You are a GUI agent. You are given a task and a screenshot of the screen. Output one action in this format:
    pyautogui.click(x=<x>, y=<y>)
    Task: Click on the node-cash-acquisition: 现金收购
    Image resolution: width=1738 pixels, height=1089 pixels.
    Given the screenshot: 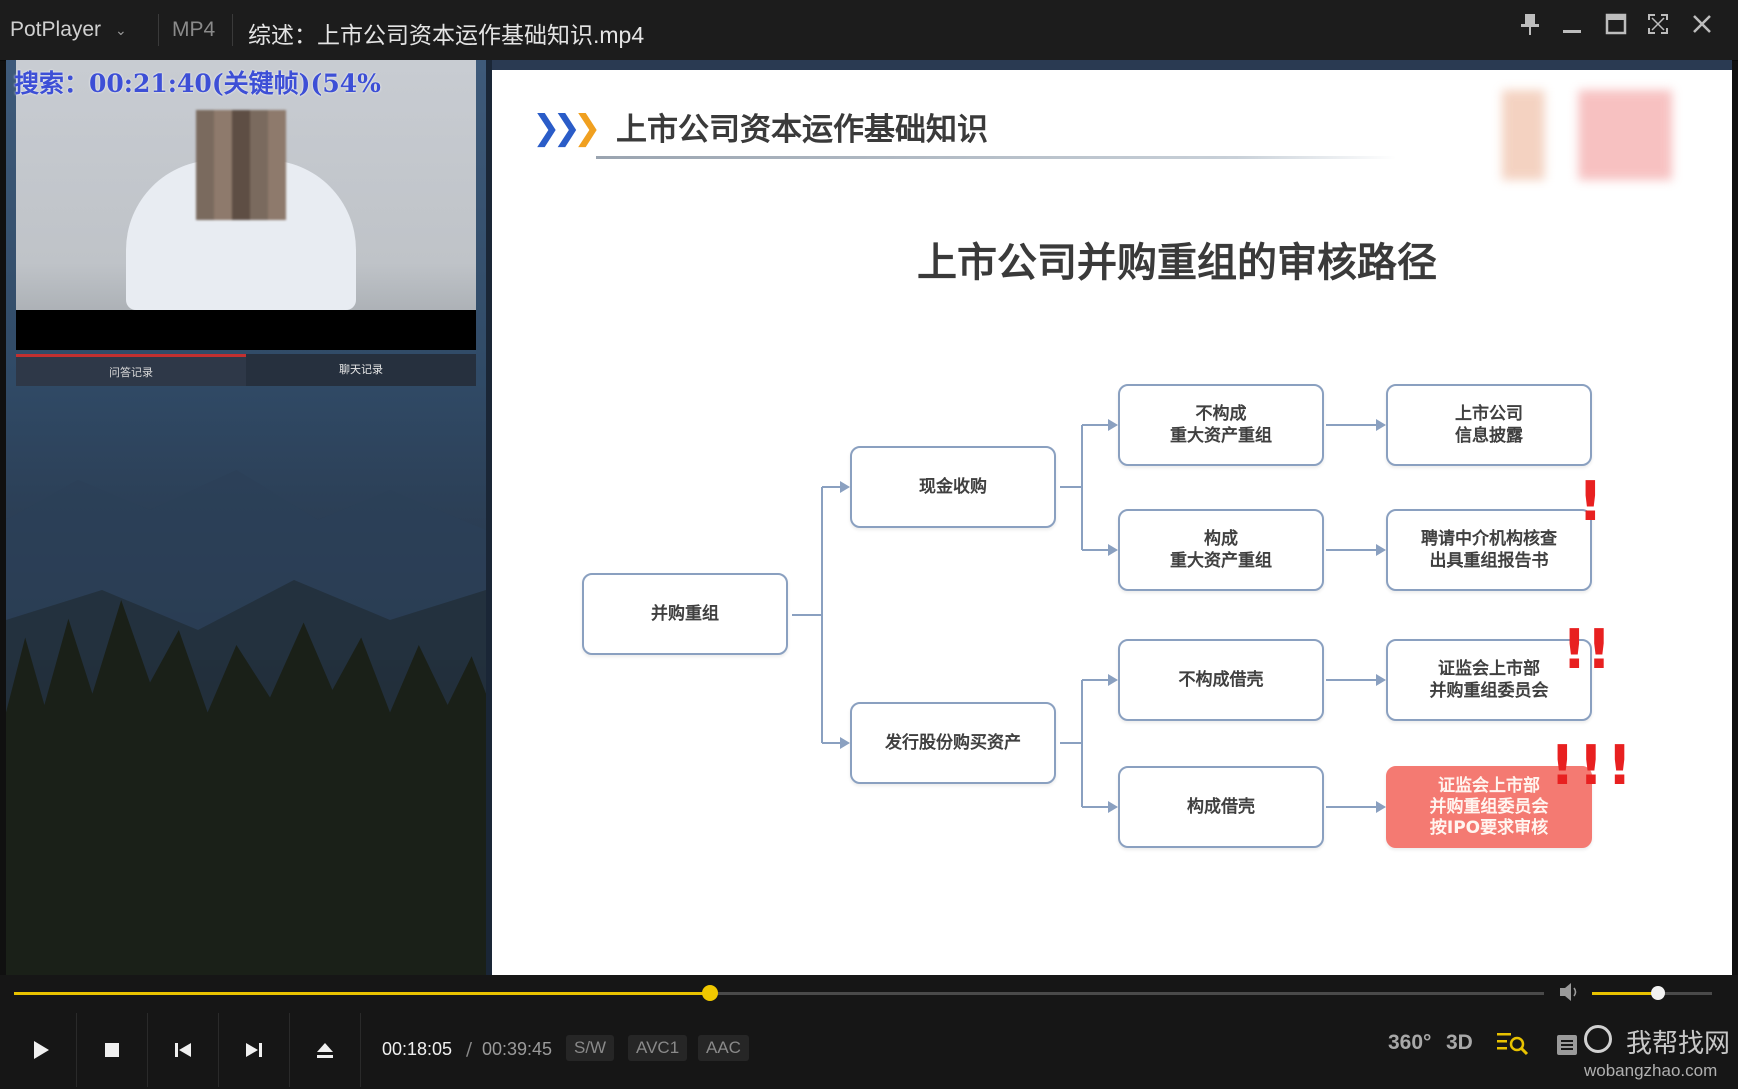 What is the action you would take?
    pyautogui.click(x=953, y=487)
    